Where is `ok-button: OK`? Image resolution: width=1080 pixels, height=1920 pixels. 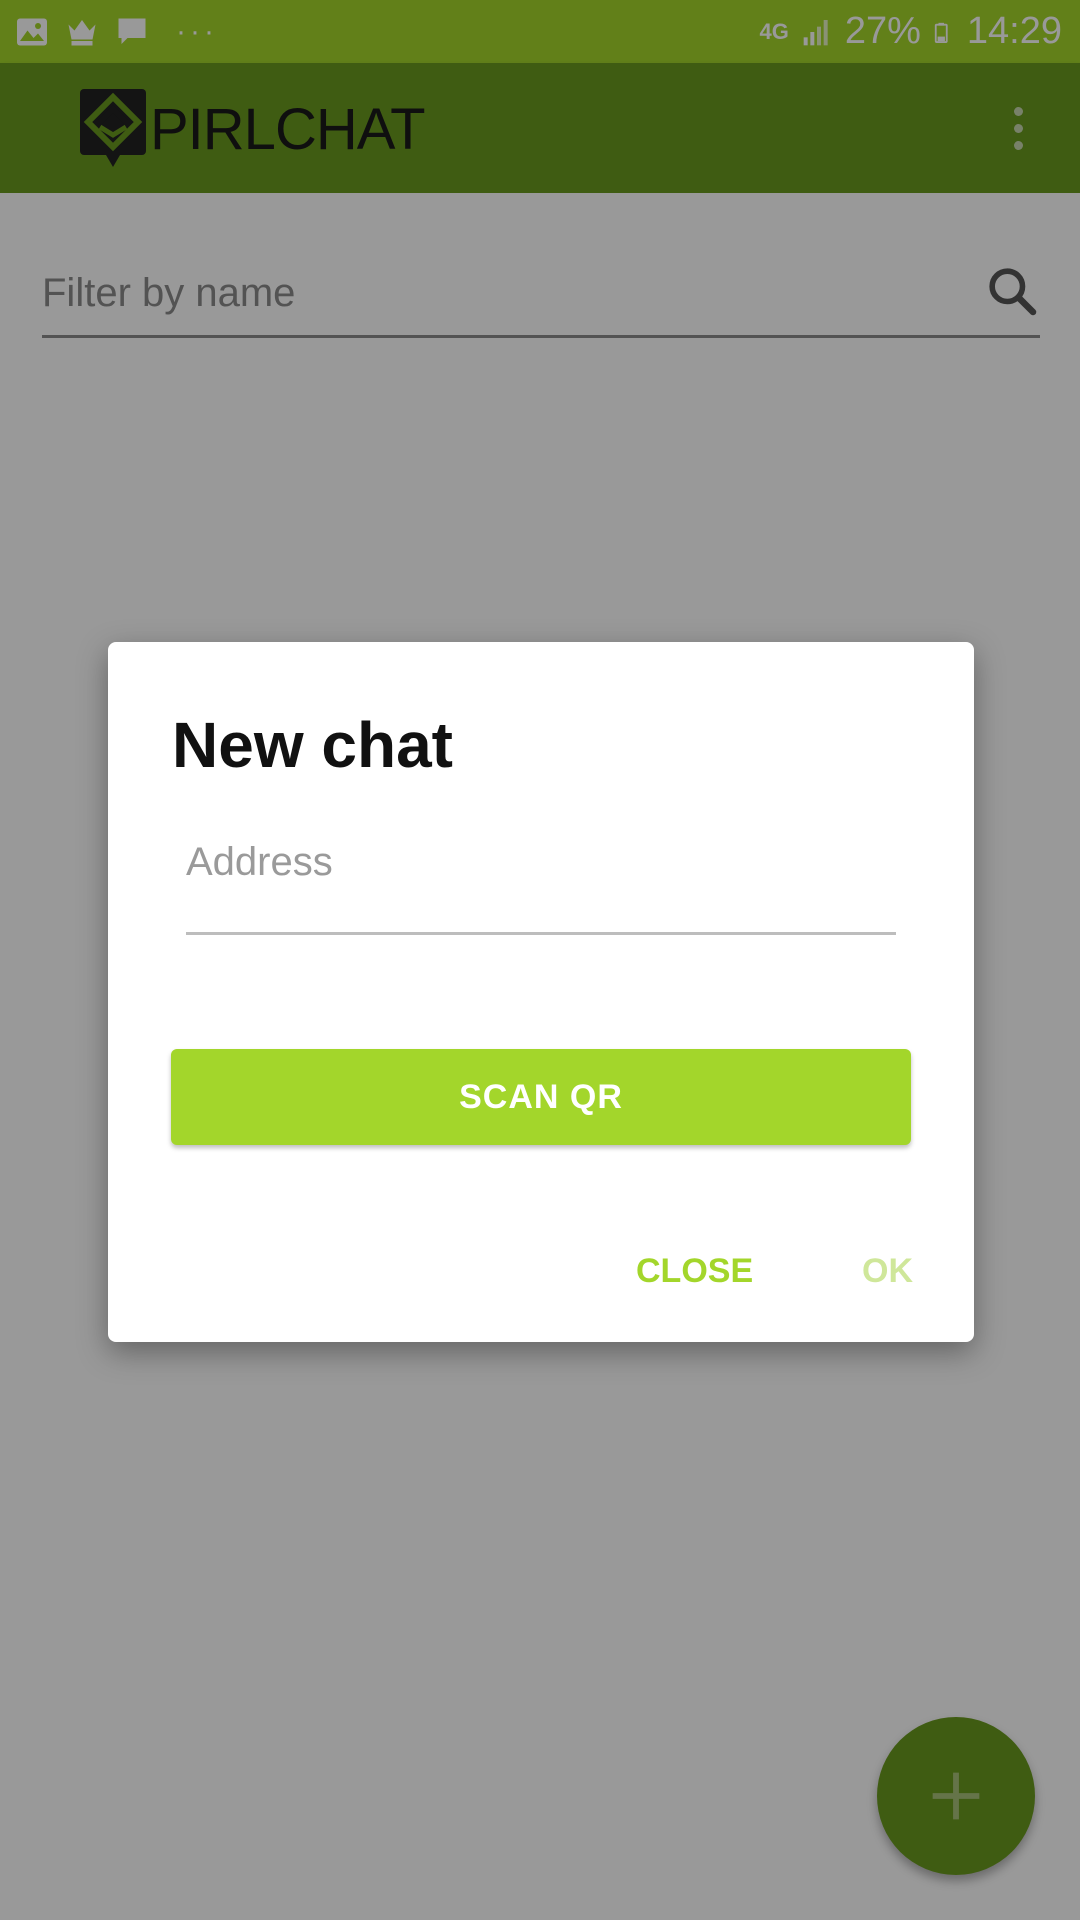 ok-button: OK is located at coordinates (887, 1271).